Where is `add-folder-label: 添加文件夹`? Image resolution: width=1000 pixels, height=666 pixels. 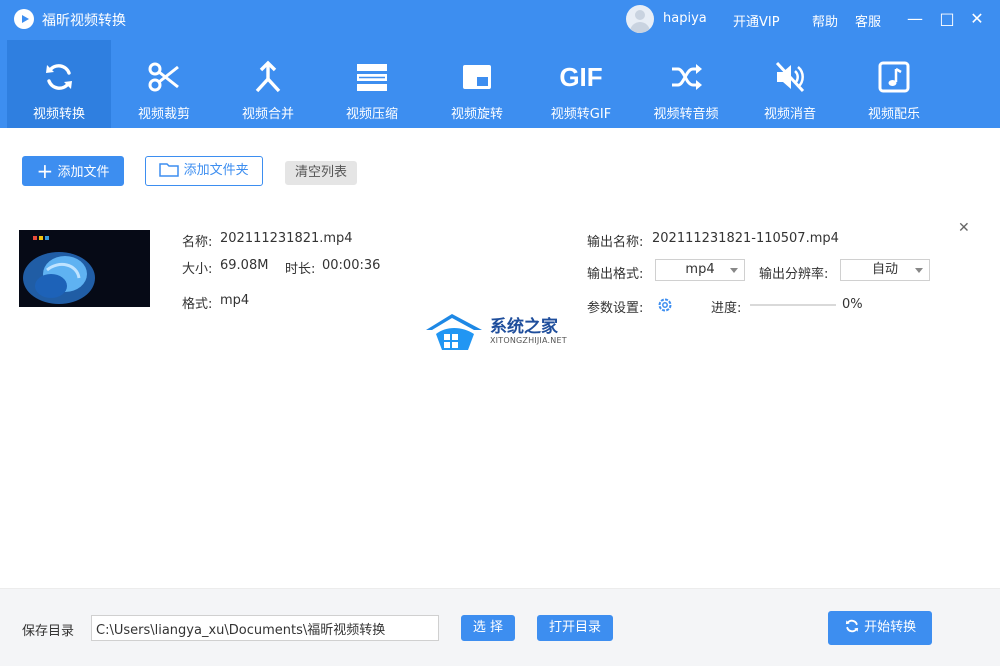
add-folder-label: 添加文件夹 is located at coordinates (216, 170).